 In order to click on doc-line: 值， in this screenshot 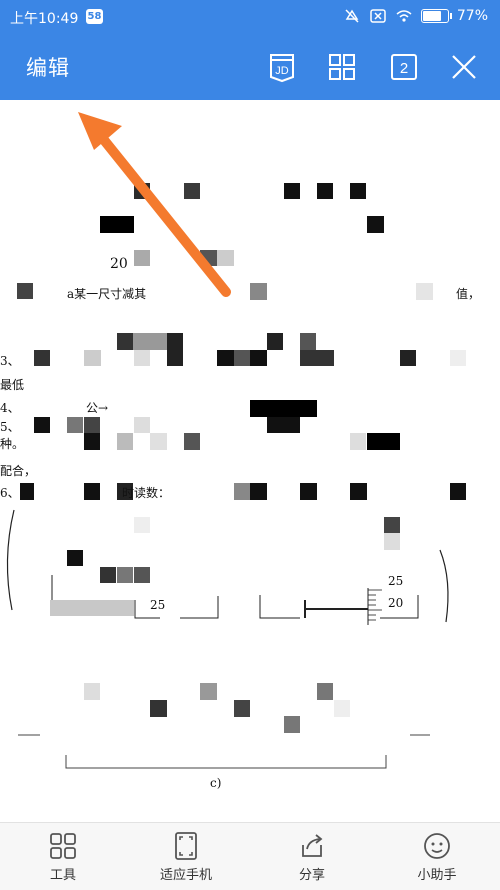, I will do `click(468, 294)`.